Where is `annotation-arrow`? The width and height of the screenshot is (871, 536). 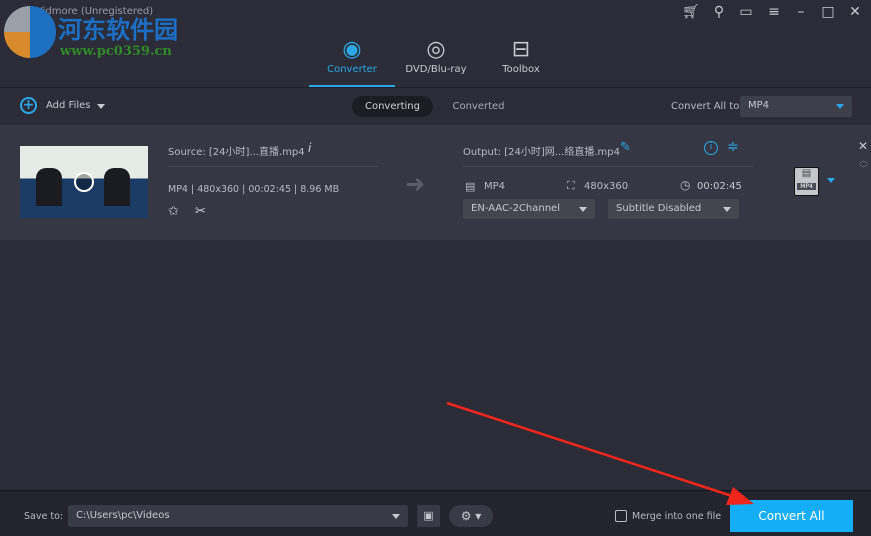 annotation-arrow is located at coordinates (600, 453).